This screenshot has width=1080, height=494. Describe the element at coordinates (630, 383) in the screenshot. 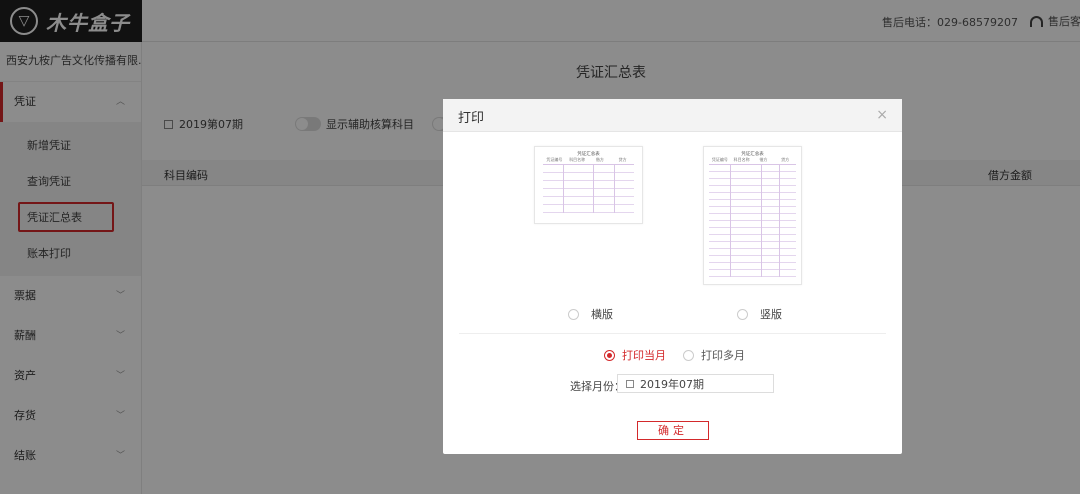

I see `calendar-icon` at that location.